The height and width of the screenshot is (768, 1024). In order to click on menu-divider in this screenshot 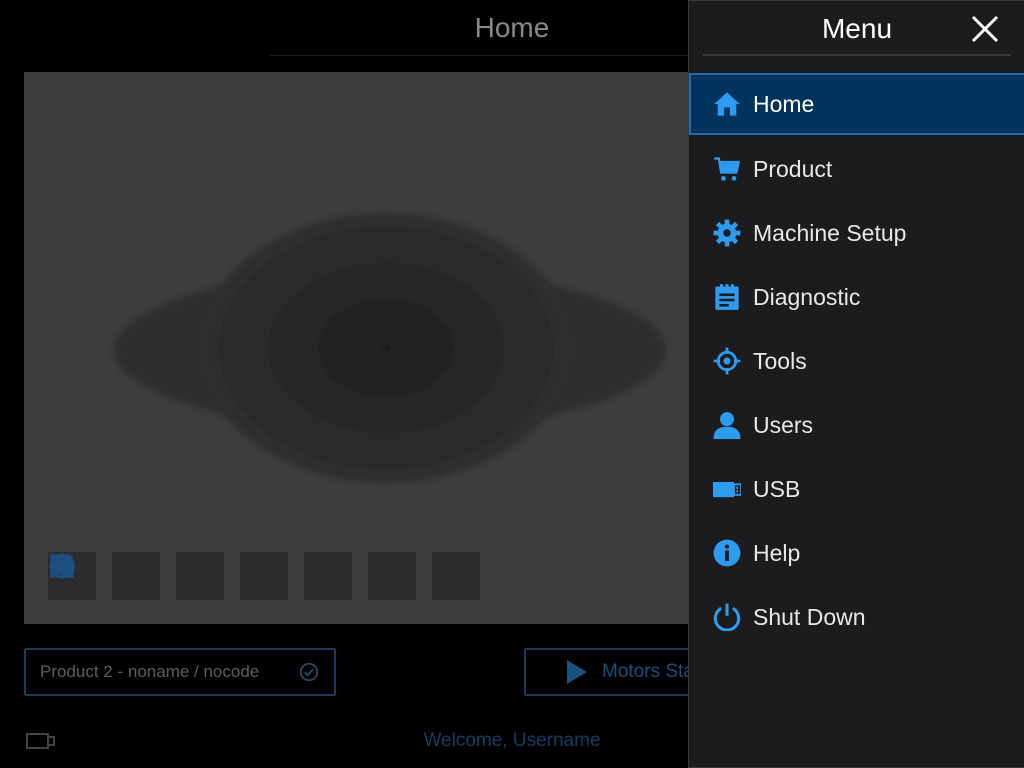, I will do `click(857, 55)`.